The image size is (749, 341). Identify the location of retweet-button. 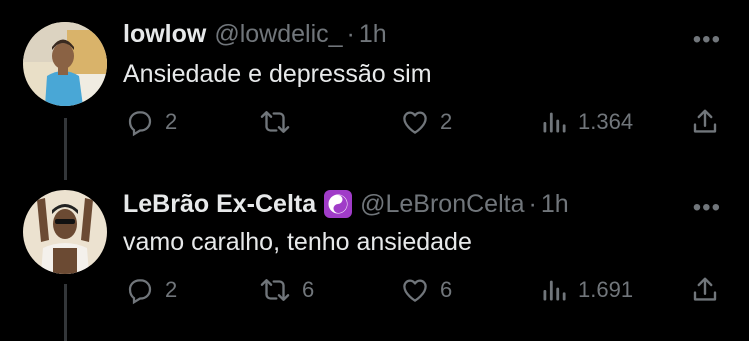
(280, 122).